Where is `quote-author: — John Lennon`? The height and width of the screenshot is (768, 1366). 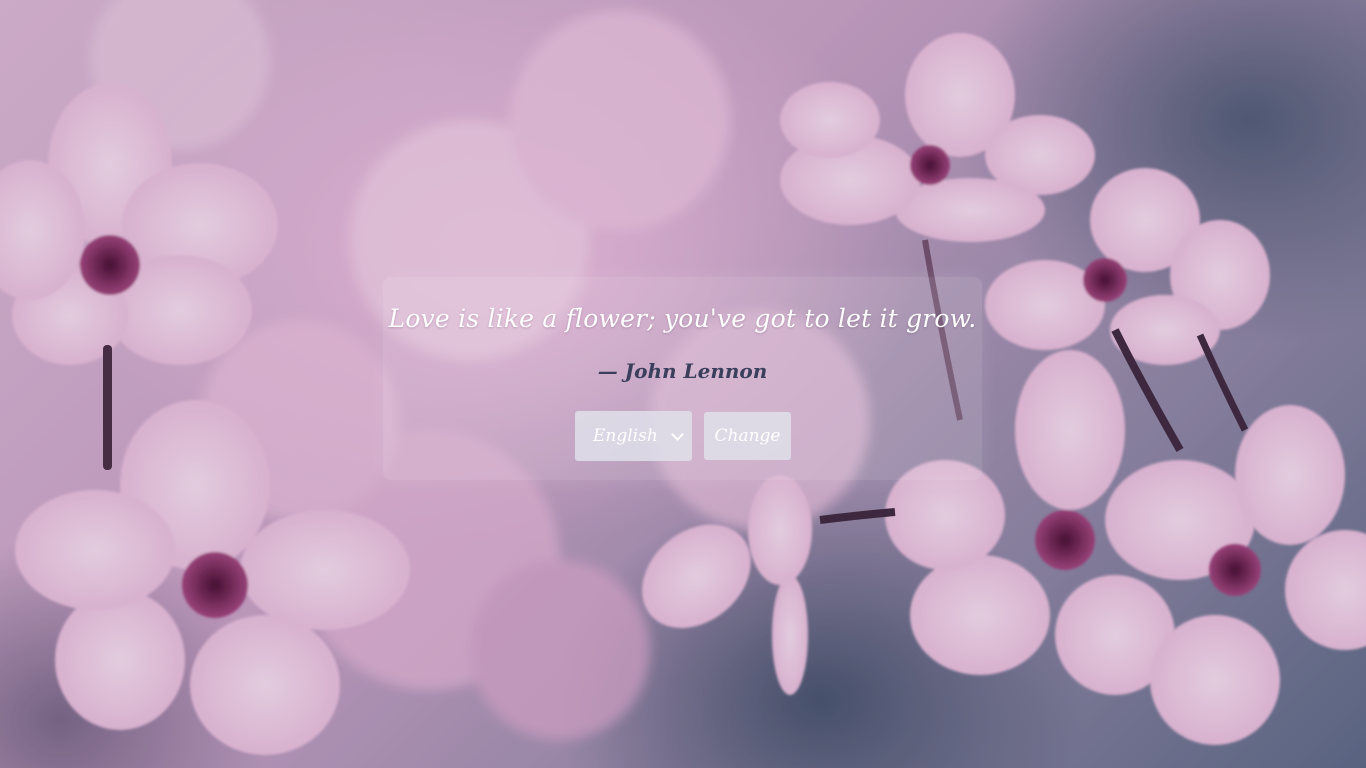
quote-author: — John Lennon is located at coordinates (682, 371).